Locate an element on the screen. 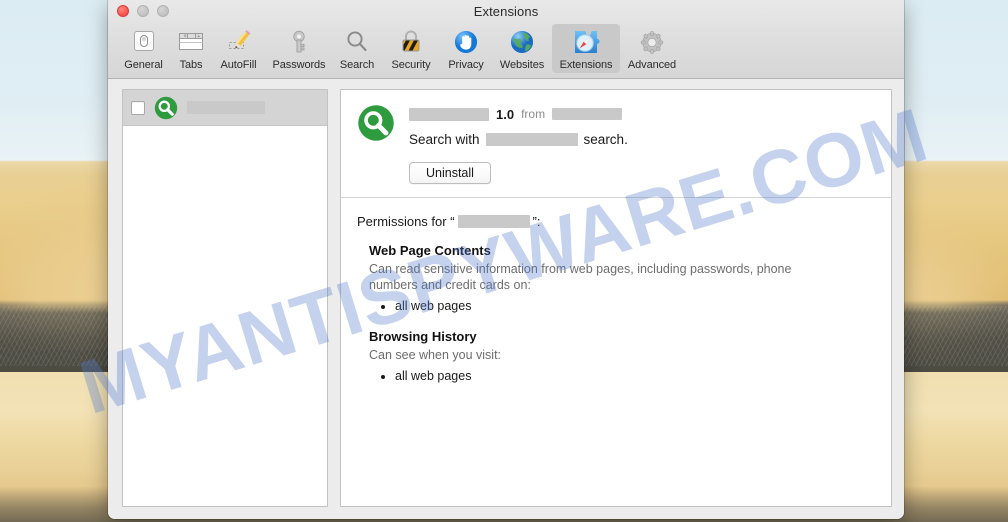  tab-passwords-label: Passwords is located at coordinates (299, 65).